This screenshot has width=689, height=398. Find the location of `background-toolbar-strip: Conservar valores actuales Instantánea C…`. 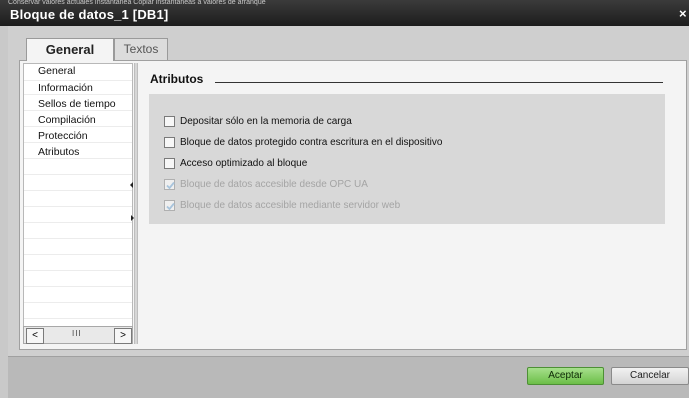

background-toolbar-strip: Conservar valores actuales Instantánea C… is located at coordinates (137, 3).